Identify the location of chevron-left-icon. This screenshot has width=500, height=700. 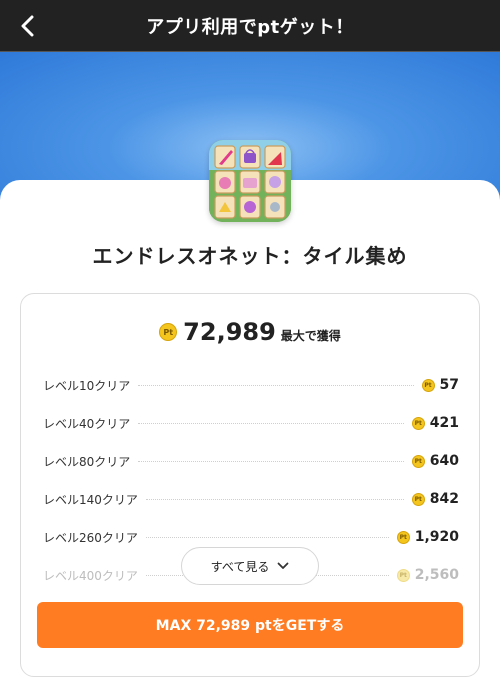
(27, 26).